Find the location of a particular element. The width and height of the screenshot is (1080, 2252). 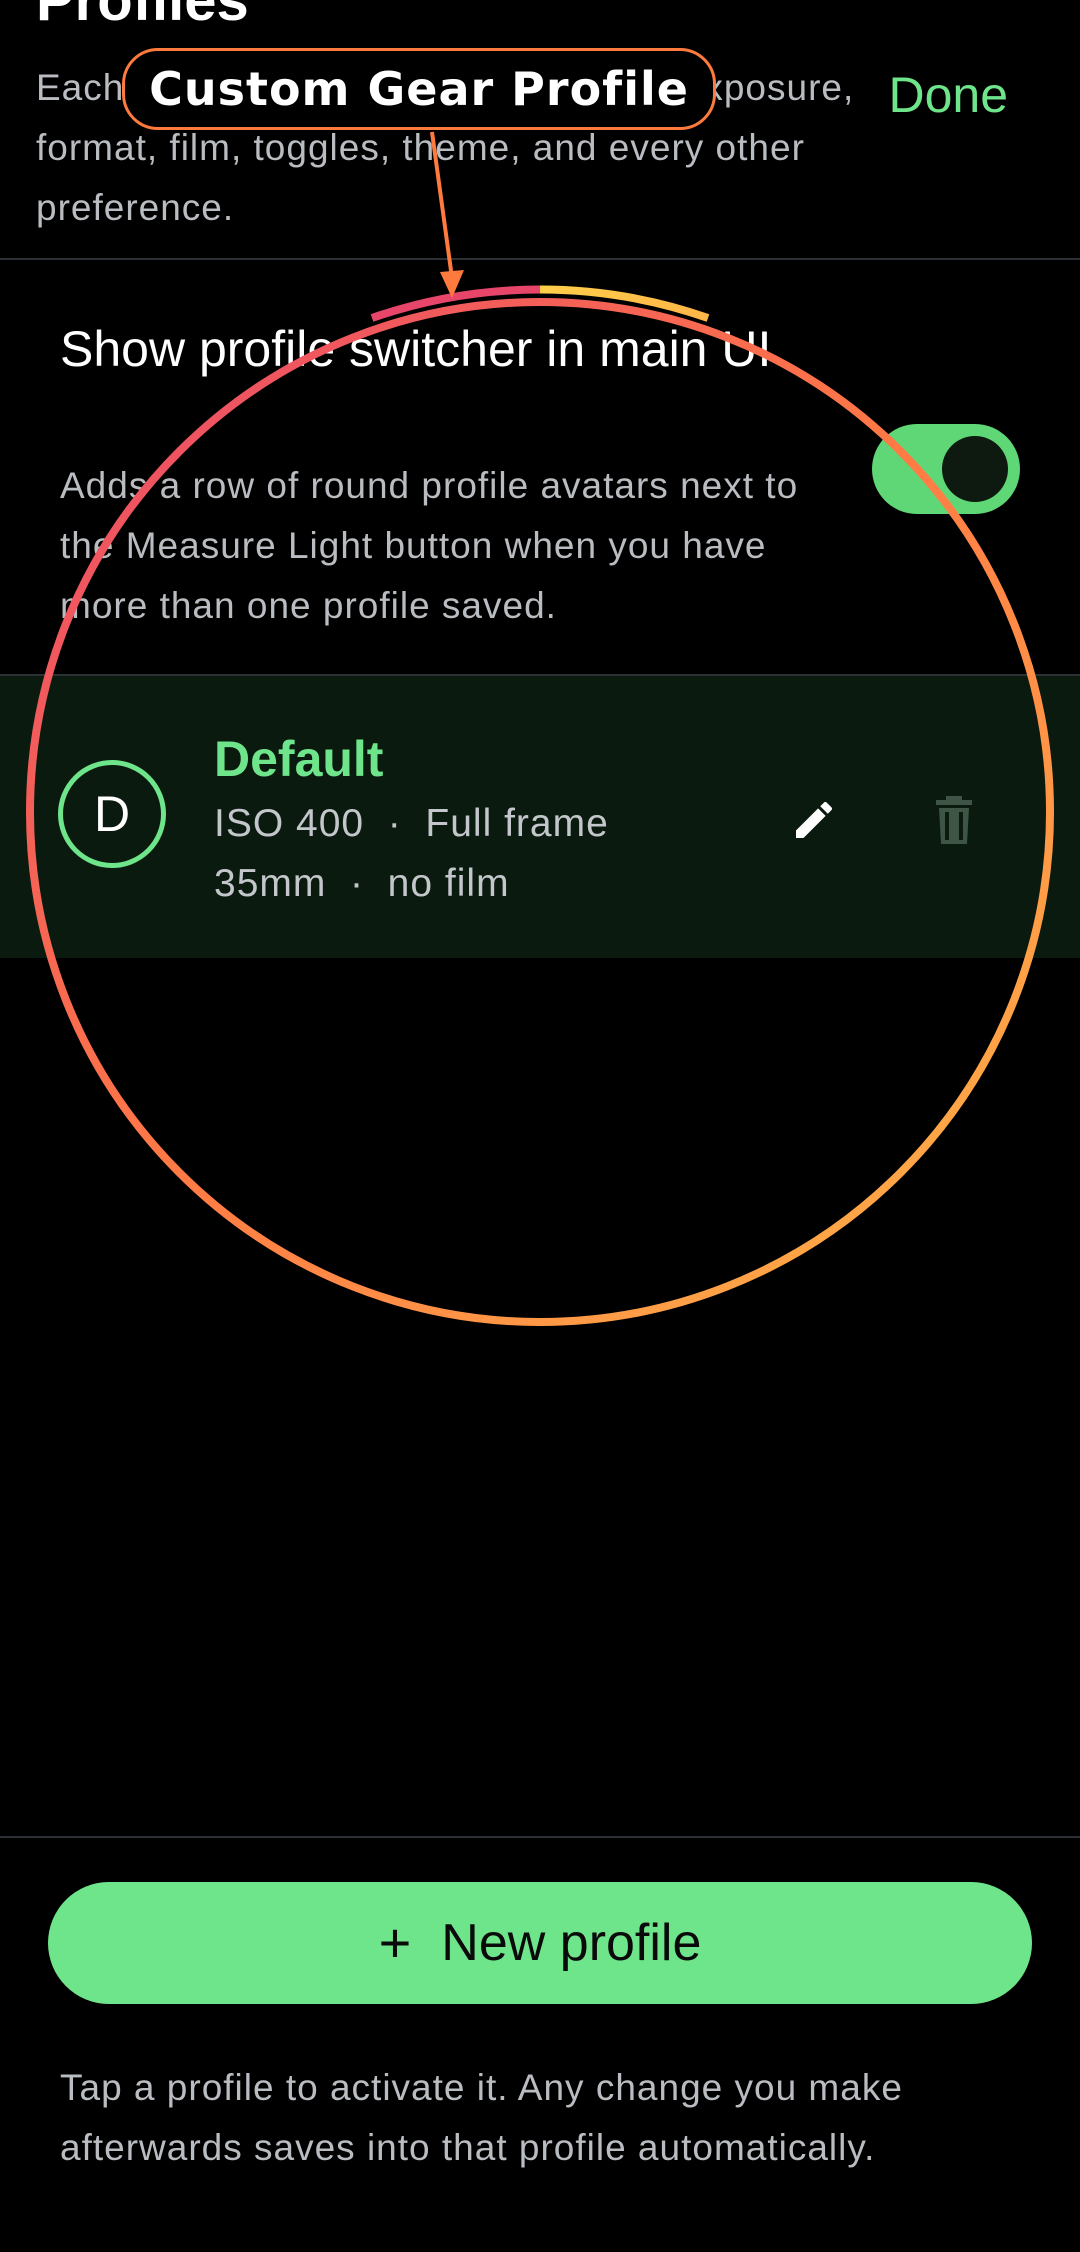

done-button: Done is located at coordinates (948, 95).